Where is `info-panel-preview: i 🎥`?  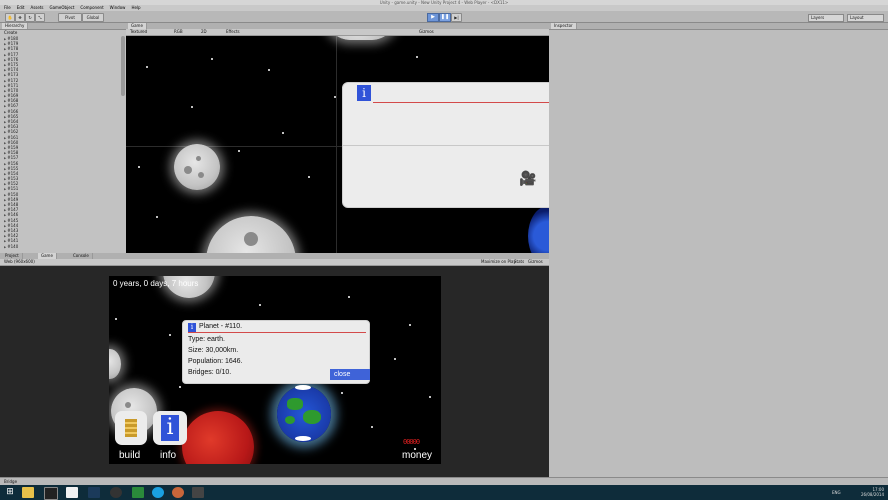 info-panel-preview: i 🎥 is located at coordinates (445, 145).